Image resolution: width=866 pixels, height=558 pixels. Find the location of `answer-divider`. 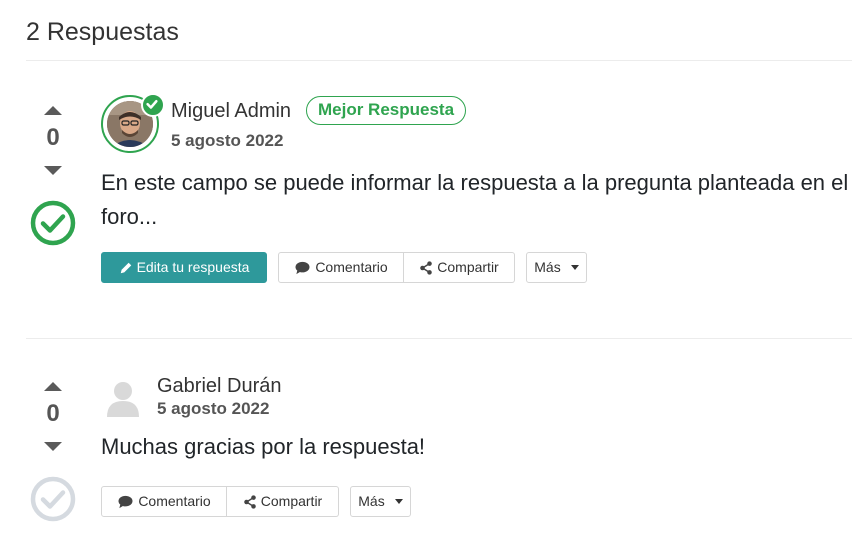

answer-divider is located at coordinates (439, 338).